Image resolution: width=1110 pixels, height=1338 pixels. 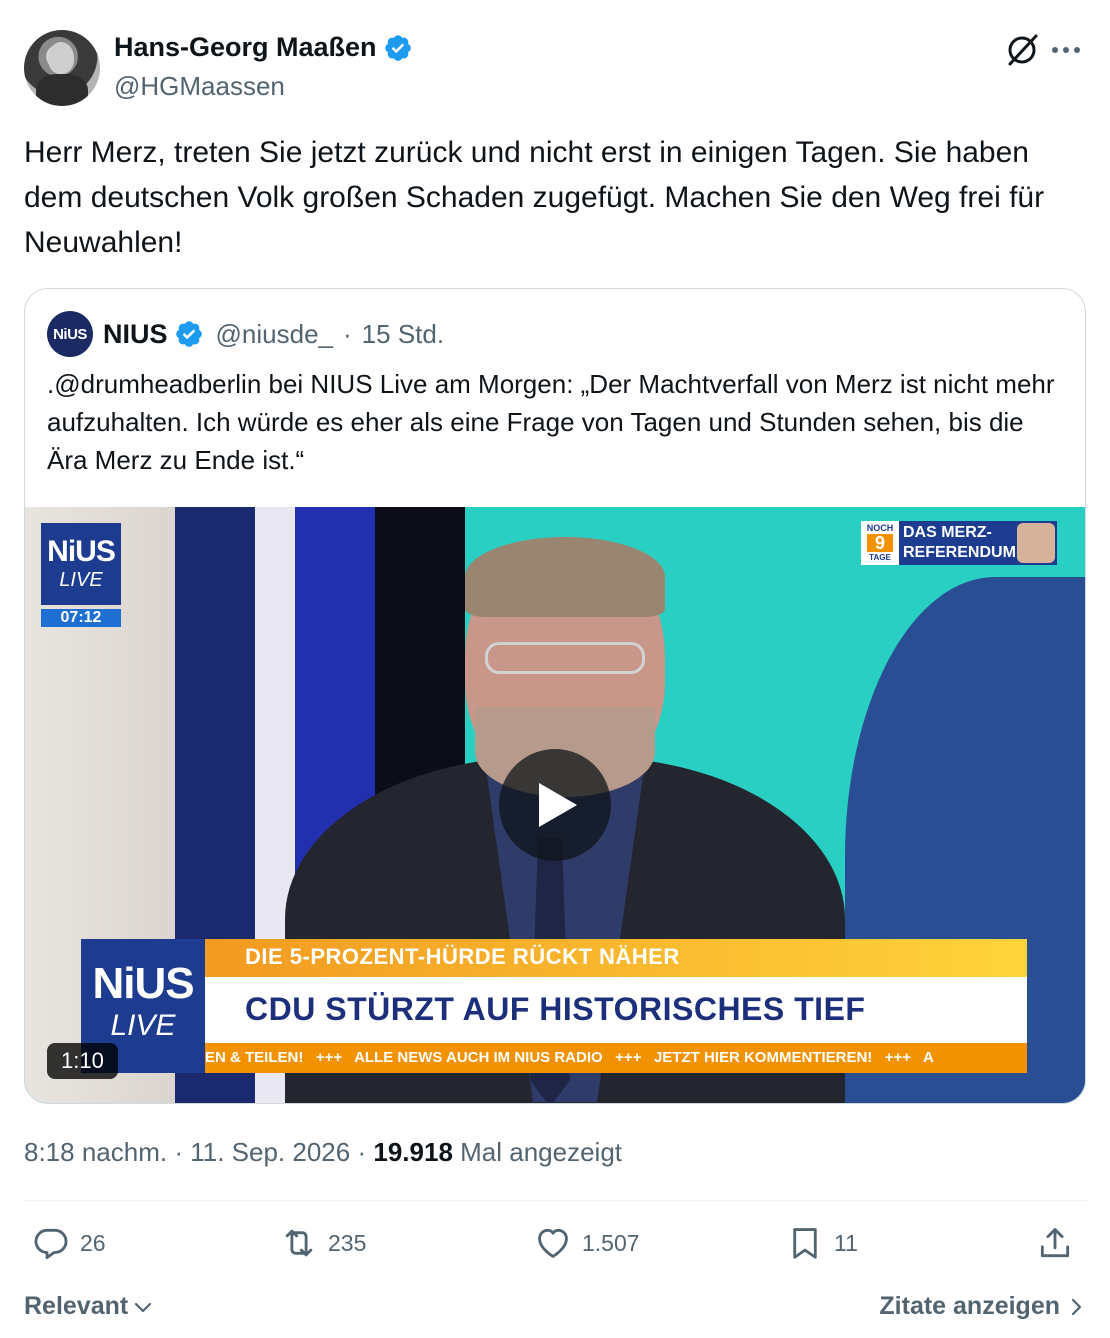 I want to click on author-handle: @HGMaassen, so click(x=263, y=86).